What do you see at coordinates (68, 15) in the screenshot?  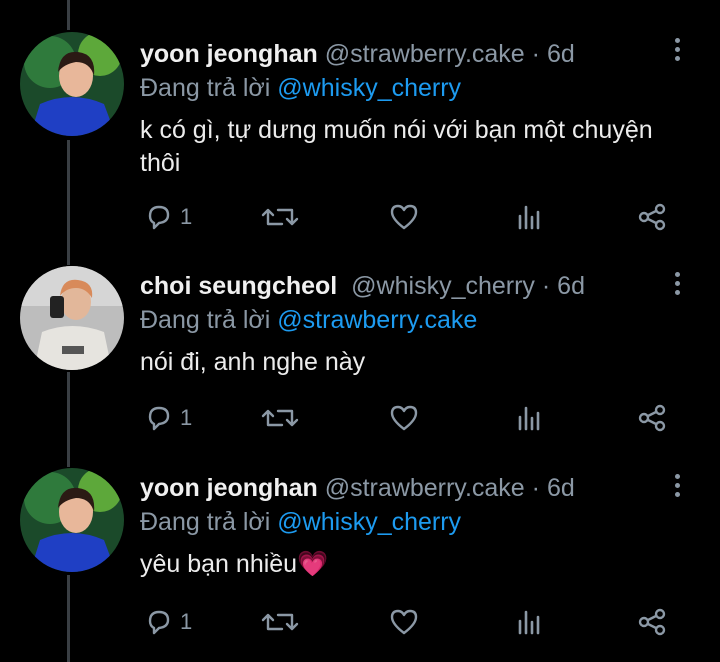 I see `thread-line` at bounding box center [68, 15].